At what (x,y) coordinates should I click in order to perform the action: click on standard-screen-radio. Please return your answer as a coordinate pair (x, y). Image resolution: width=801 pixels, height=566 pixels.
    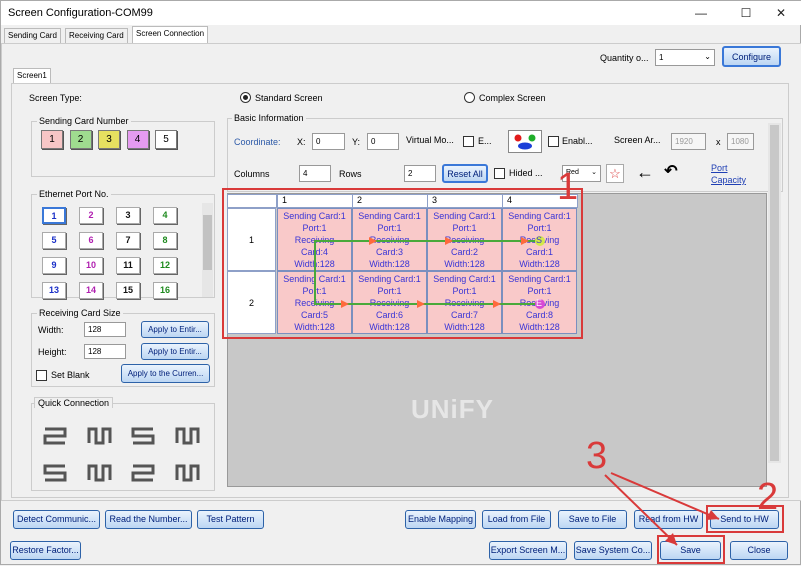
    Looking at the image, I should click on (245, 97).